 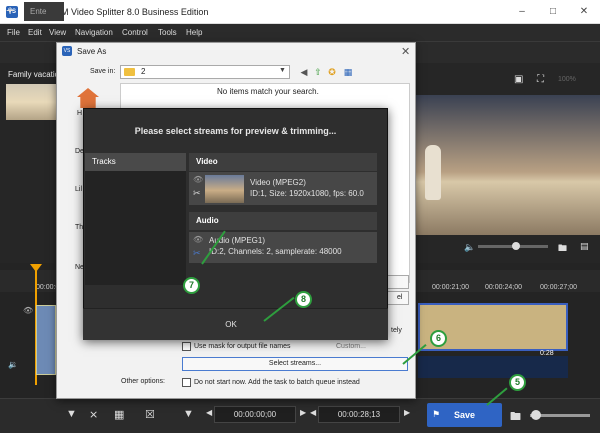 I want to click on clip-start, so click(x=46, y=340).